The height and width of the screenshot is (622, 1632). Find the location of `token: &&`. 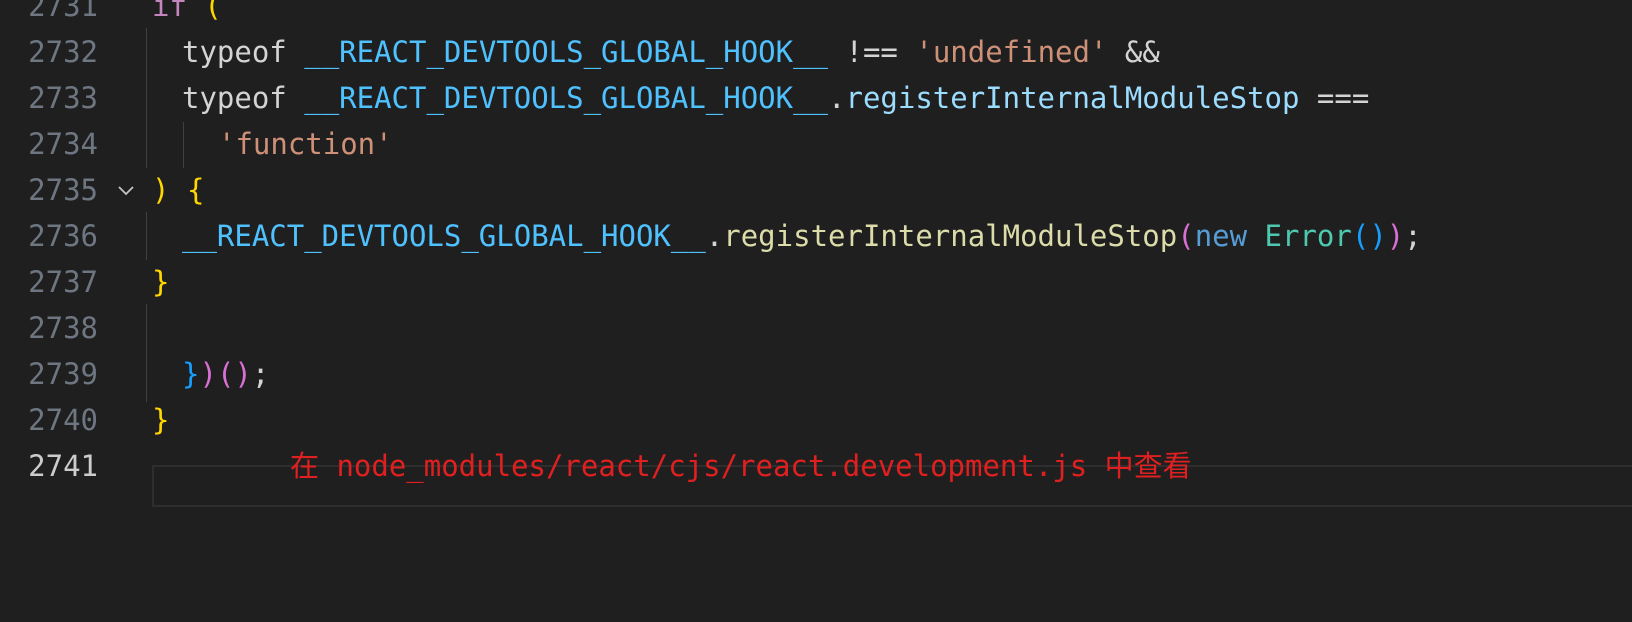

token: && is located at coordinates (1142, 52).